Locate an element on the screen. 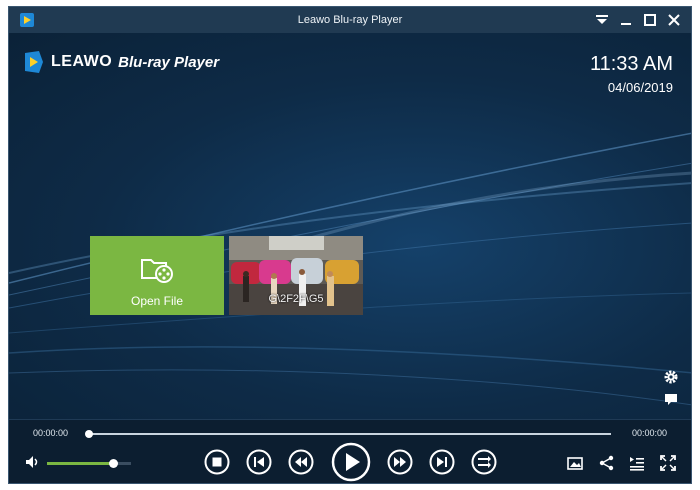 Image resolution: width=700 pixels, height=490 pixels. maximize-icon is located at coordinates (650, 20).